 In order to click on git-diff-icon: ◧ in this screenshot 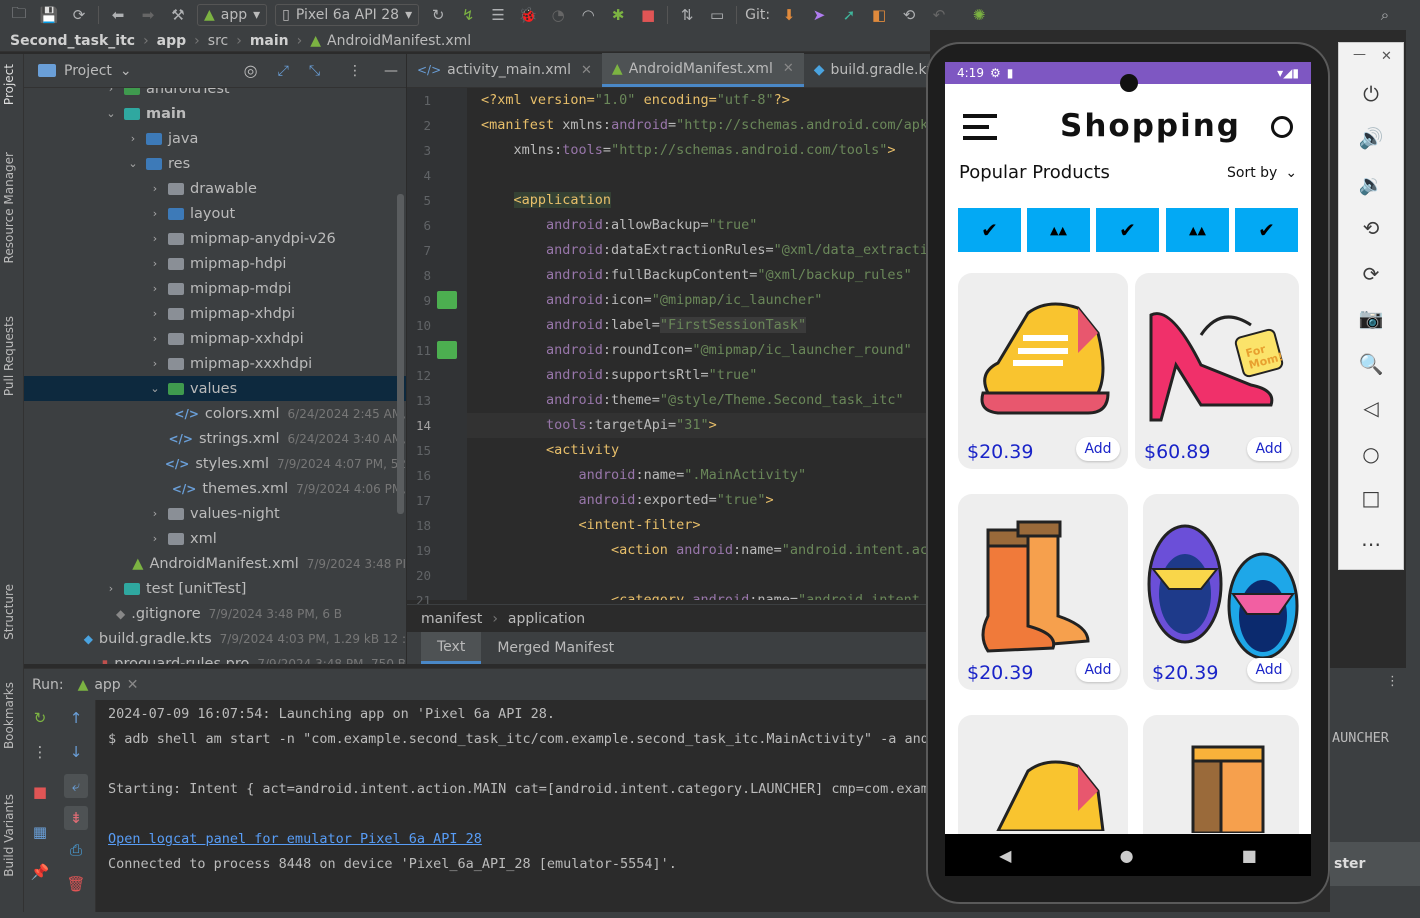, I will do `click(879, 15)`.